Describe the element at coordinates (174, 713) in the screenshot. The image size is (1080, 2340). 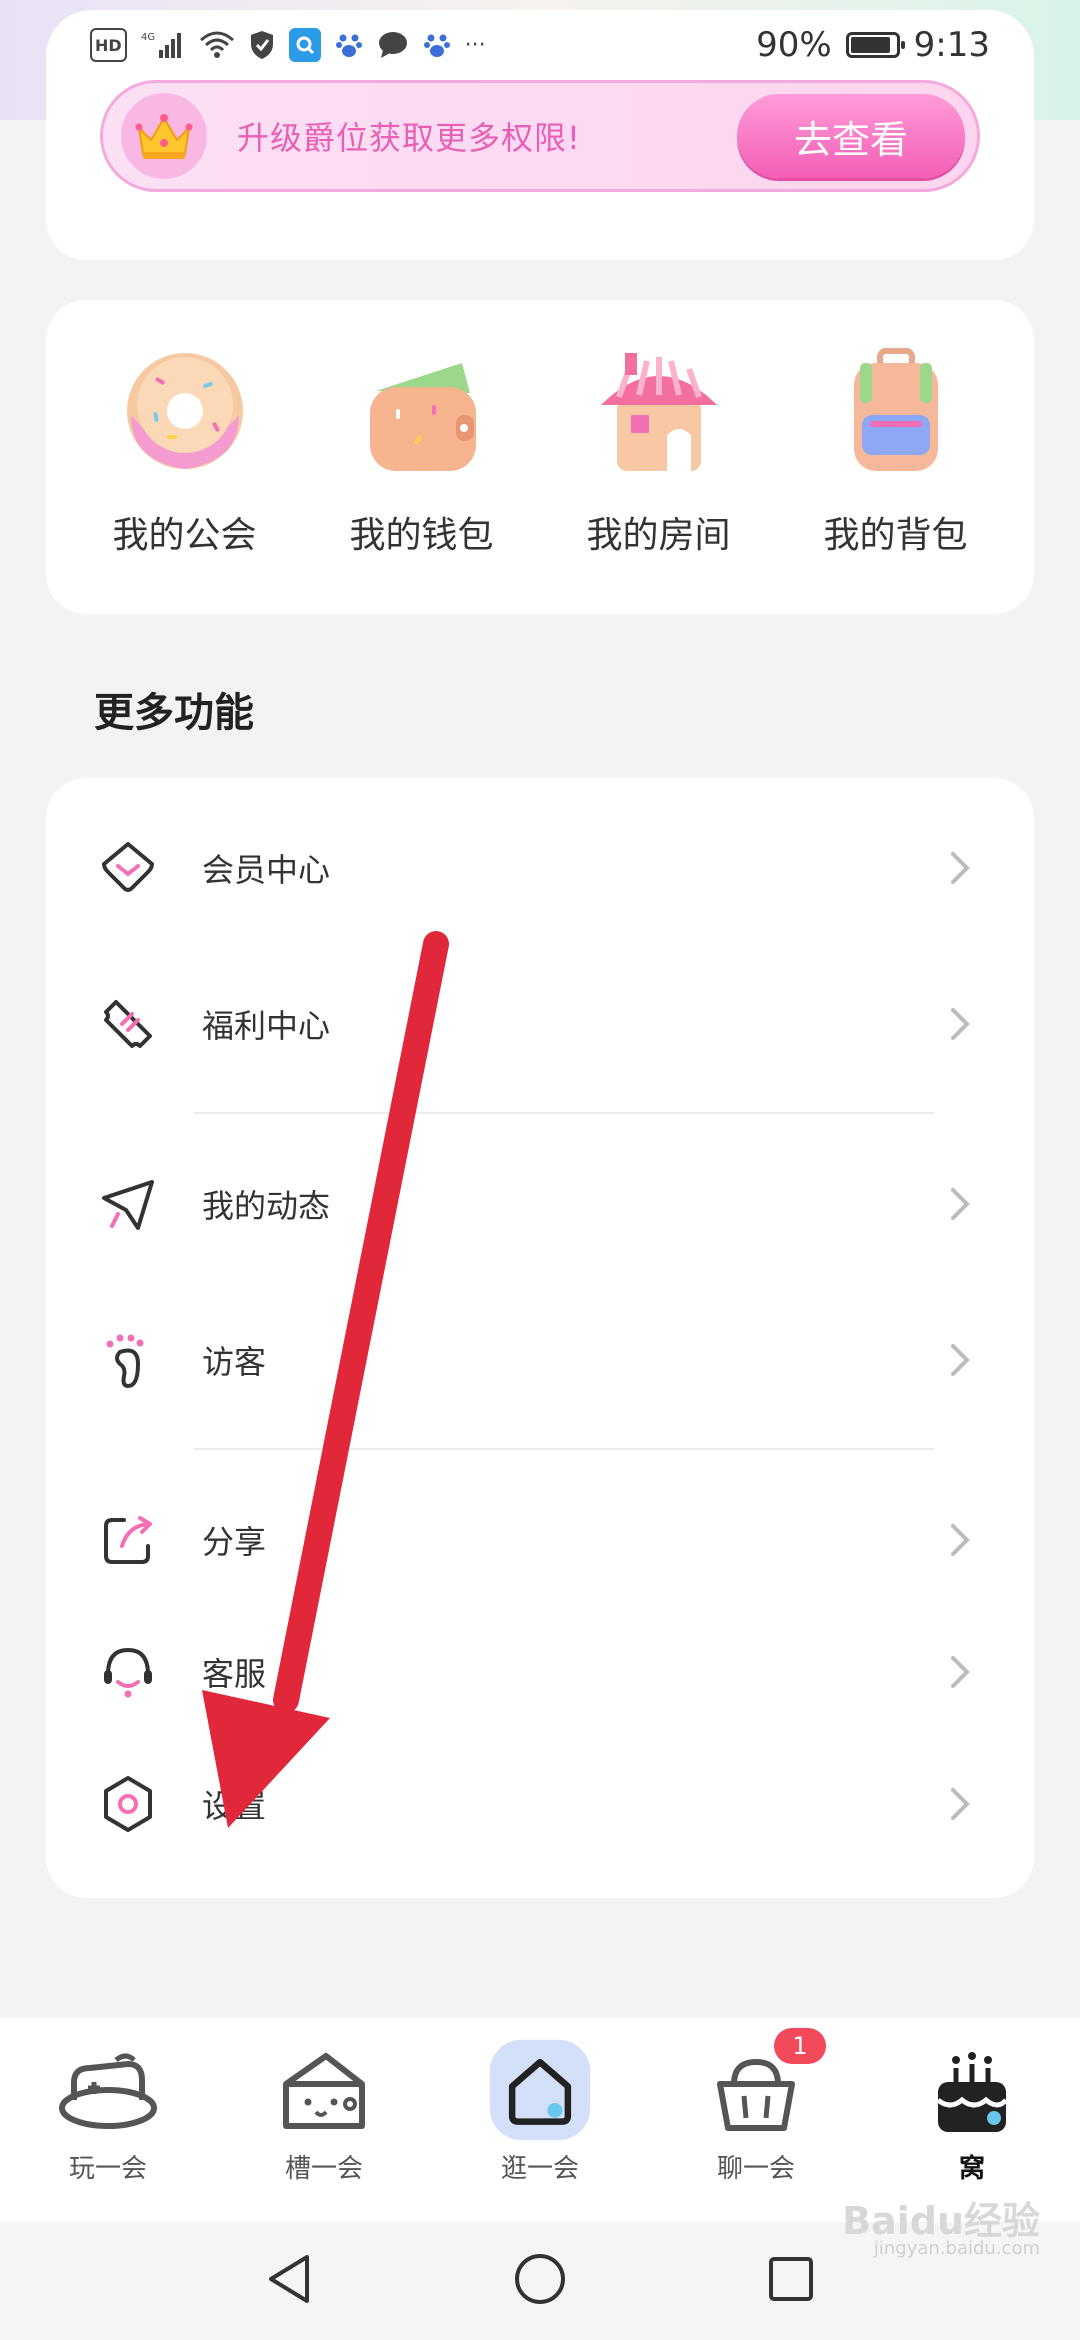
I see `section-title: 更多功能` at that location.